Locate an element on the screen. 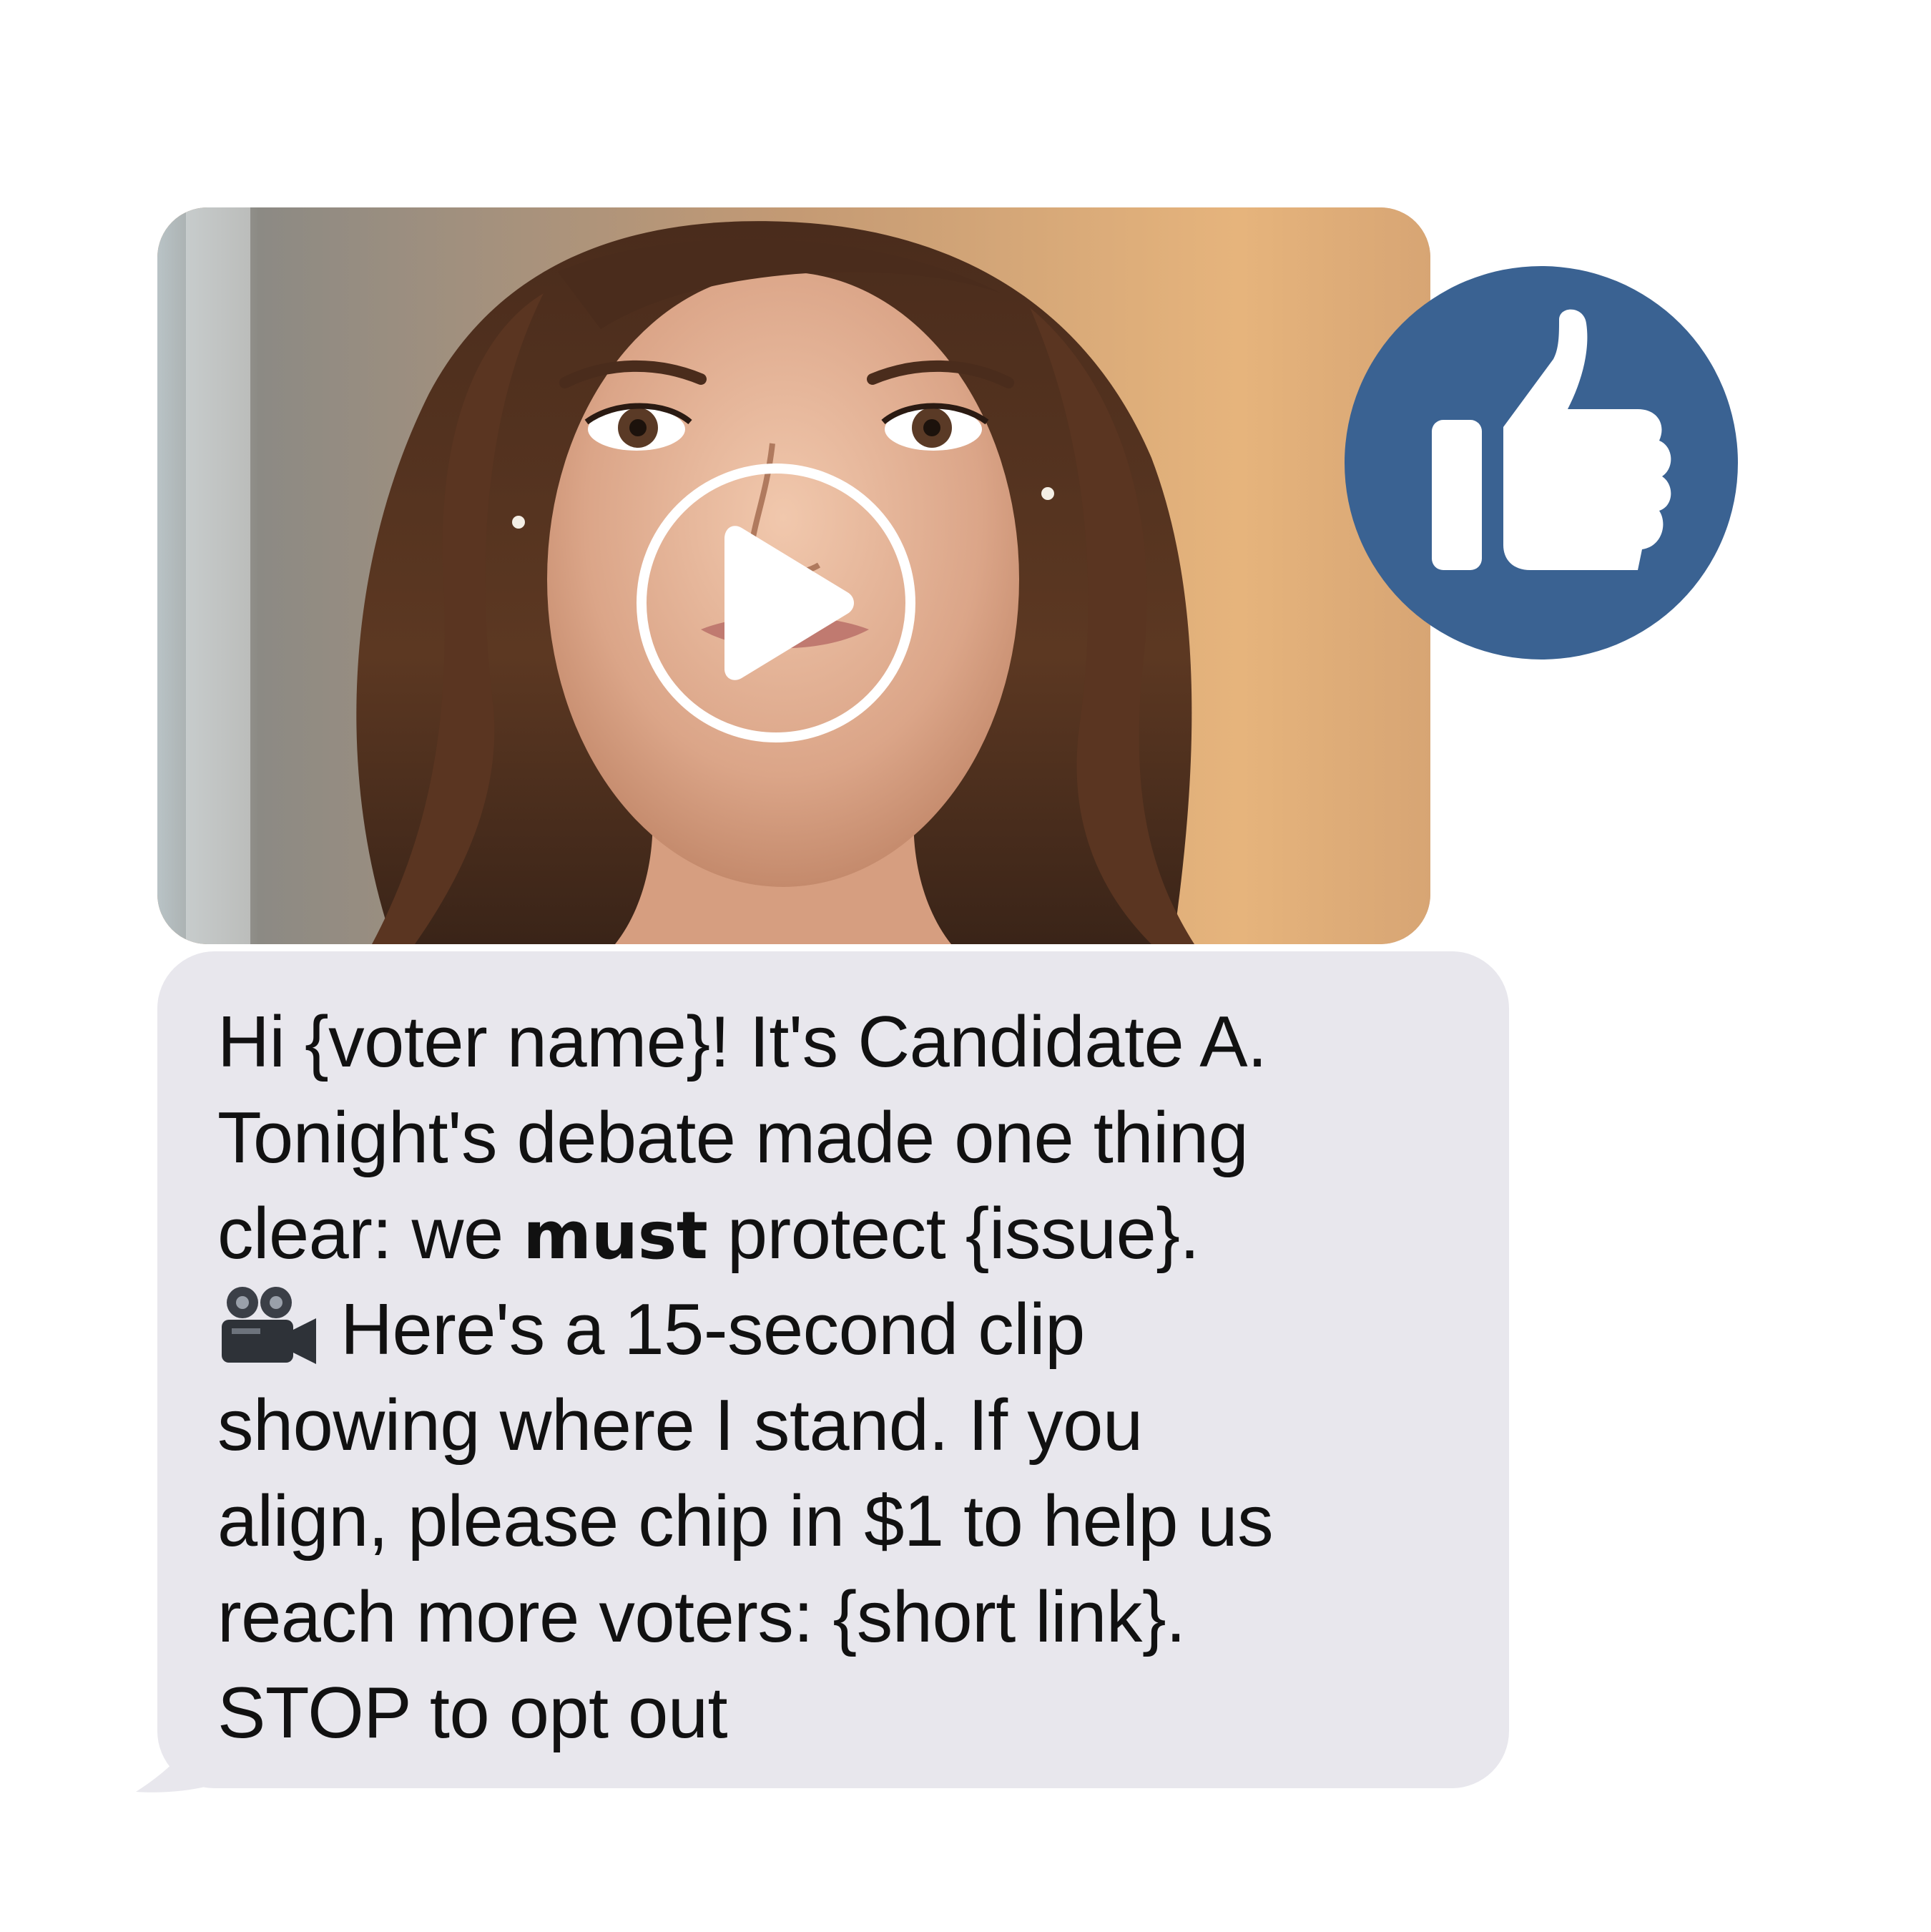  like-reaction is located at coordinates (1541, 463).